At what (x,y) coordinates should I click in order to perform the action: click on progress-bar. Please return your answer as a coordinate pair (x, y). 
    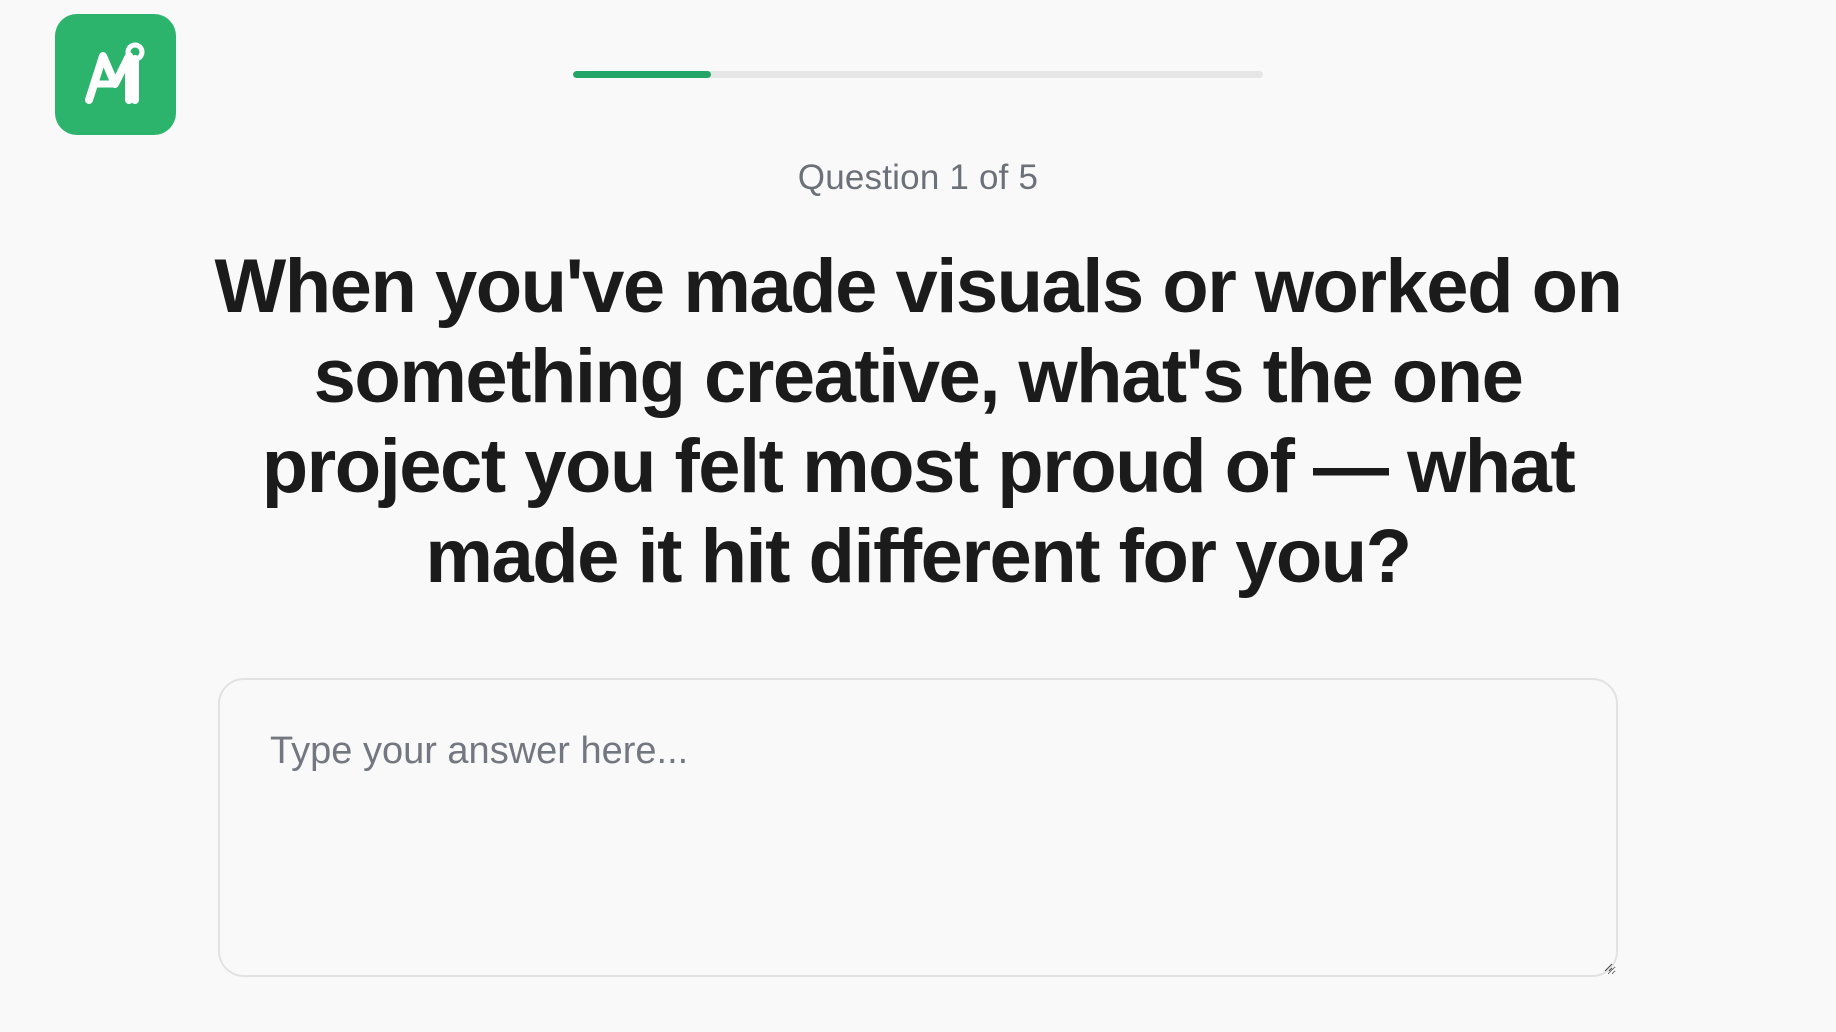
    Looking at the image, I should click on (918, 74).